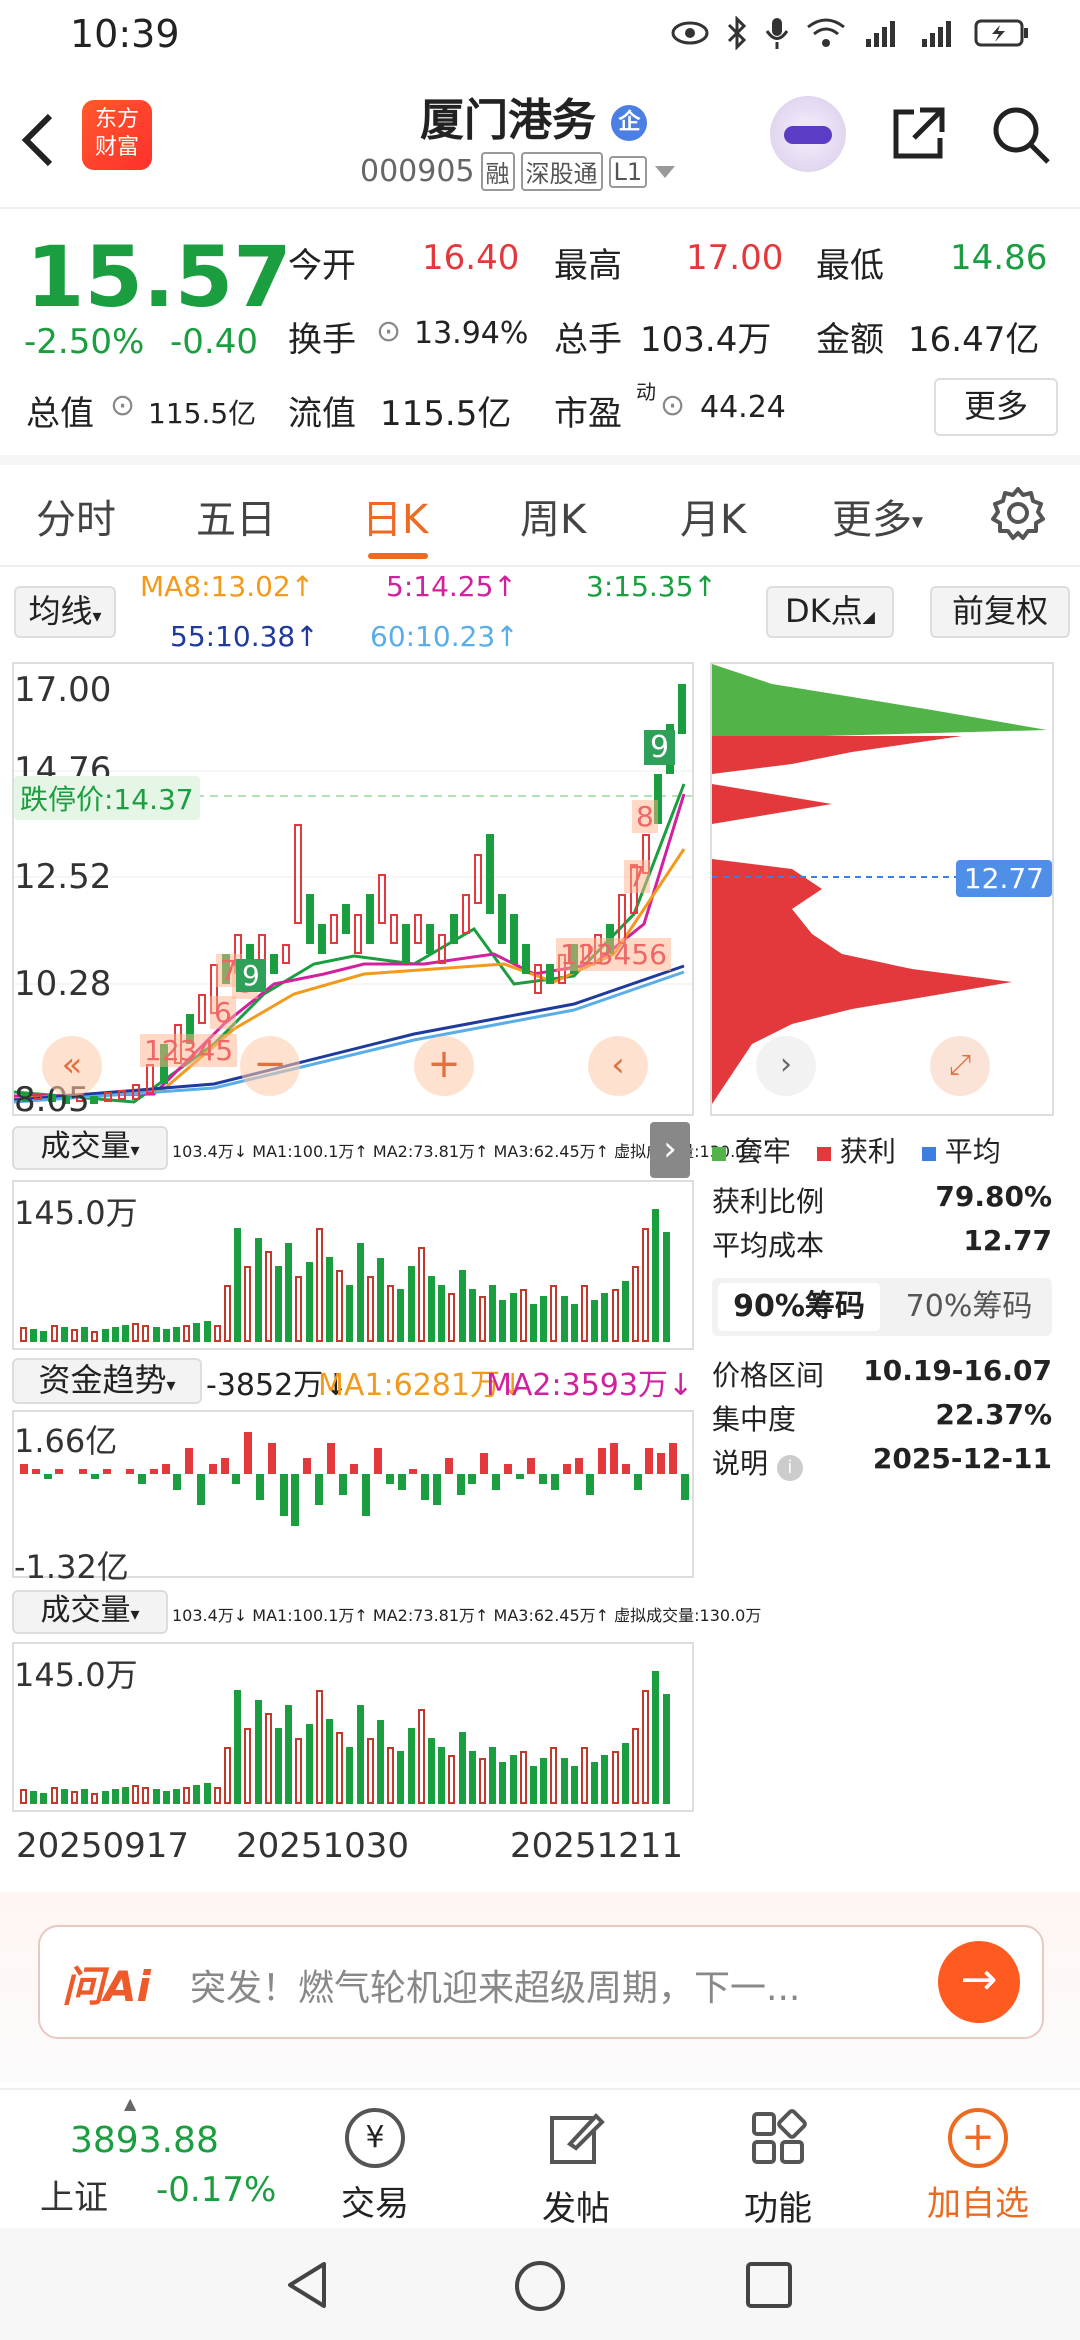  I want to click on share-icon, so click(918, 134).